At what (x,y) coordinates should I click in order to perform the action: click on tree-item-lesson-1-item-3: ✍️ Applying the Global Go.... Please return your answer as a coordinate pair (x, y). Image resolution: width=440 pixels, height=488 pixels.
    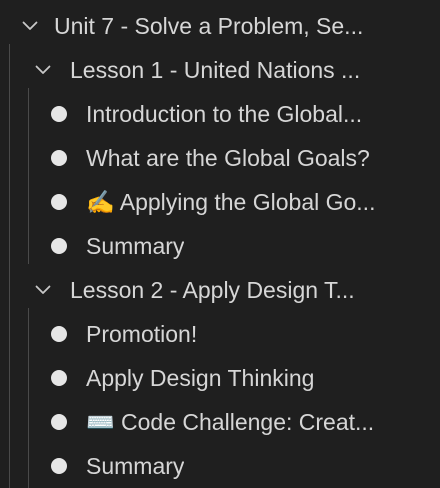
    Looking at the image, I should click on (220, 202).